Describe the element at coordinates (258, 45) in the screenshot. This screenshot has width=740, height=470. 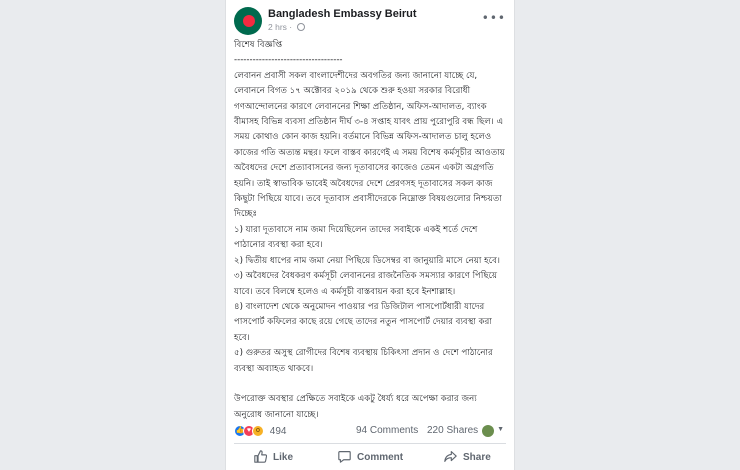
I see `post-paragraph: বিশেষ বিজ্ঞপ্তি` at that location.